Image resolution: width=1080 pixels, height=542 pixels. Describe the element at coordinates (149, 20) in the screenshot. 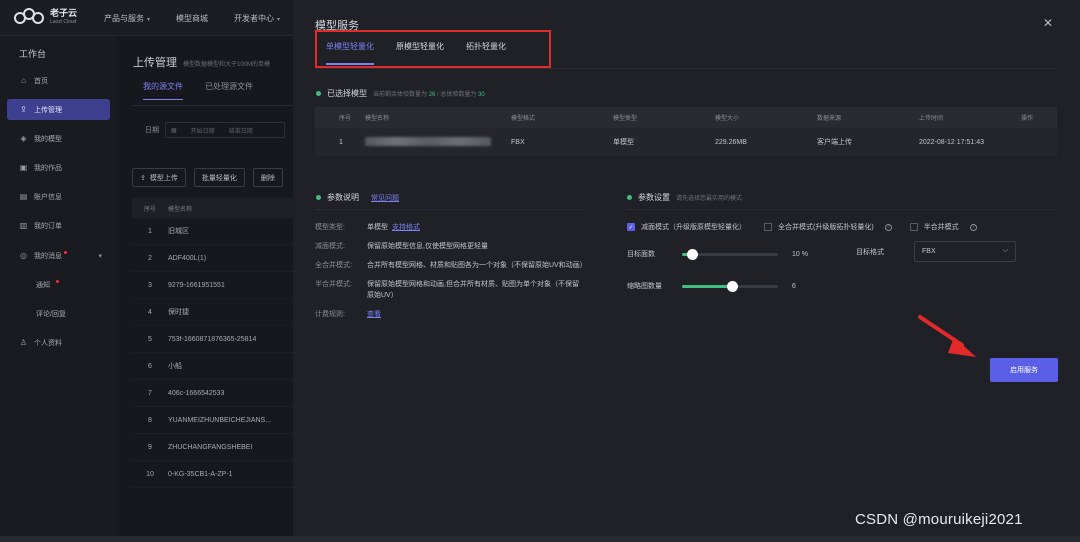

I see `chevron-down-icon: ▾` at that location.